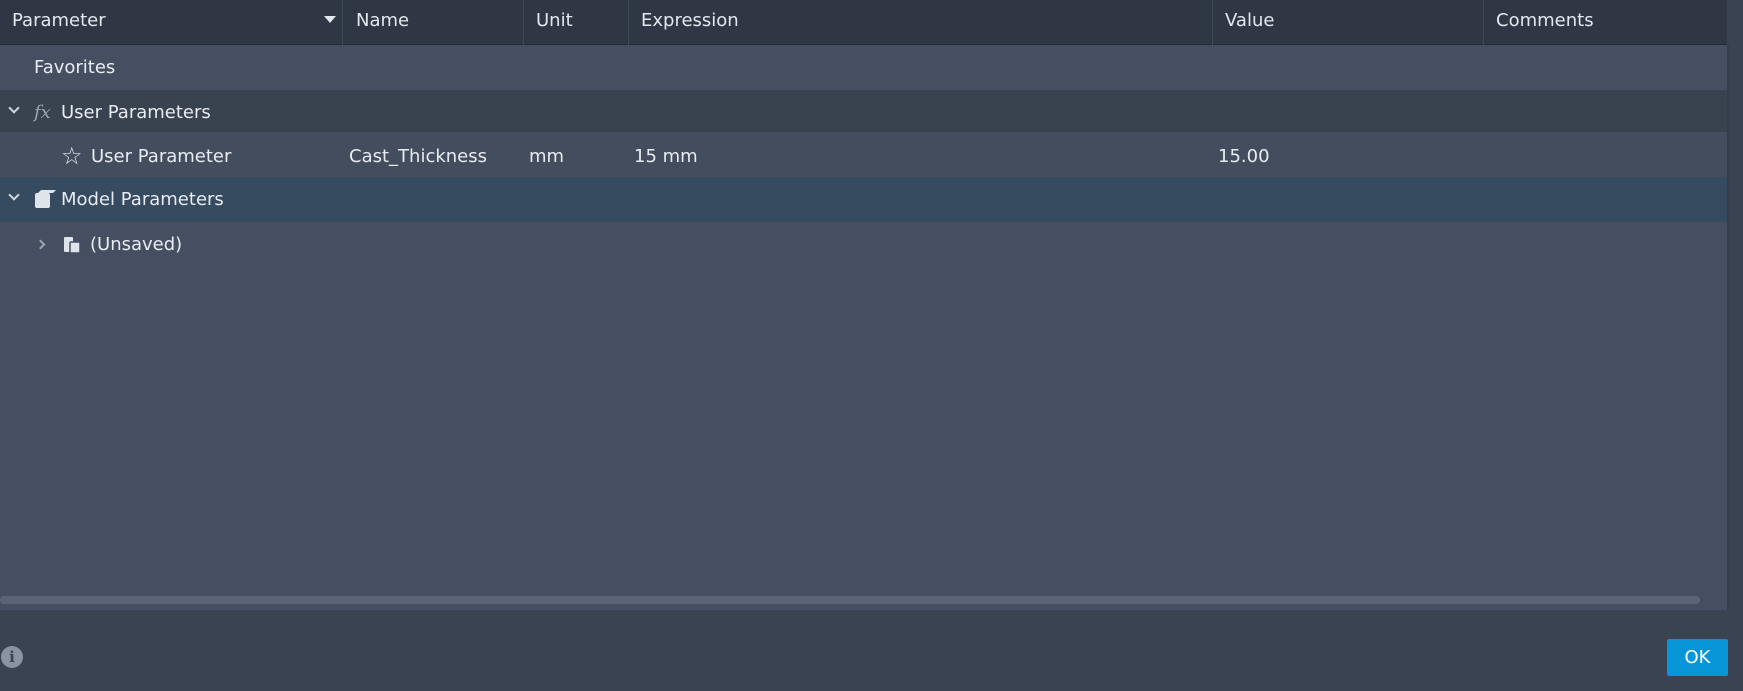 The width and height of the screenshot is (1743, 691). I want to click on column-header-label: Expression, so click(690, 20).